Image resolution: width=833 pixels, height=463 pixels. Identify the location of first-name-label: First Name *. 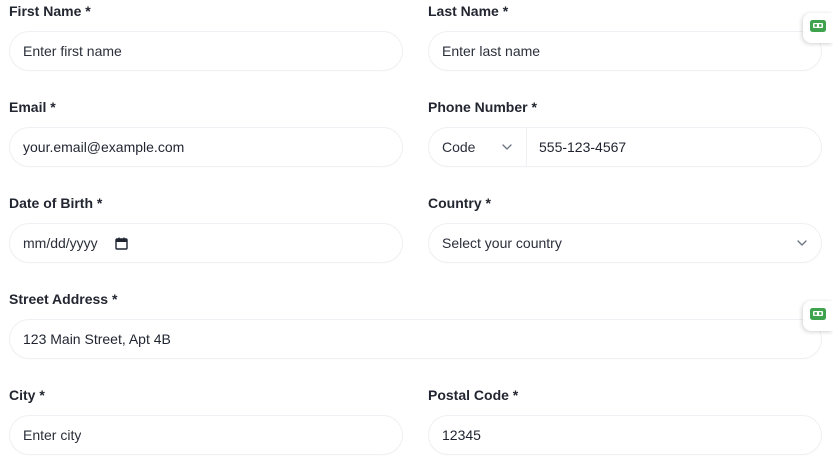
(50, 11).